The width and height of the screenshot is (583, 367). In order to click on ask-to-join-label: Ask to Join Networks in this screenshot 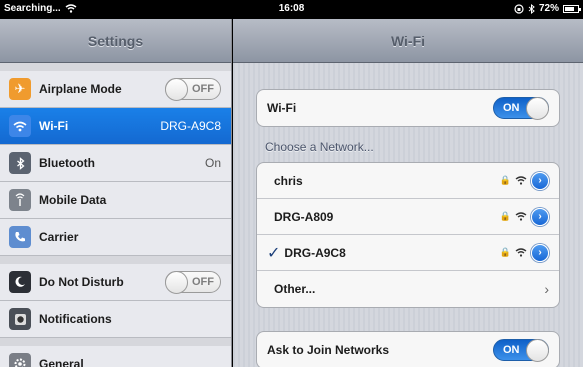, I will do `click(328, 350)`.